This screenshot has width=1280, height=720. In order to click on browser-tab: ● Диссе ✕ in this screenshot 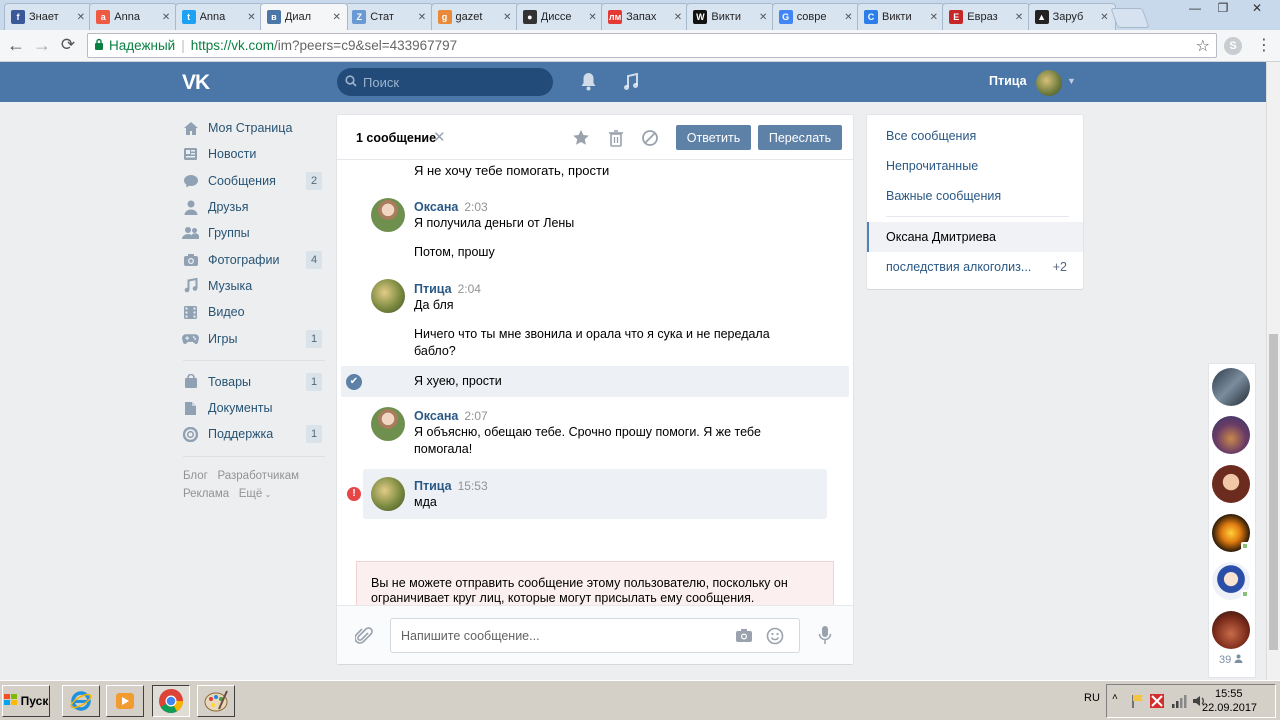, I will do `click(559, 16)`.